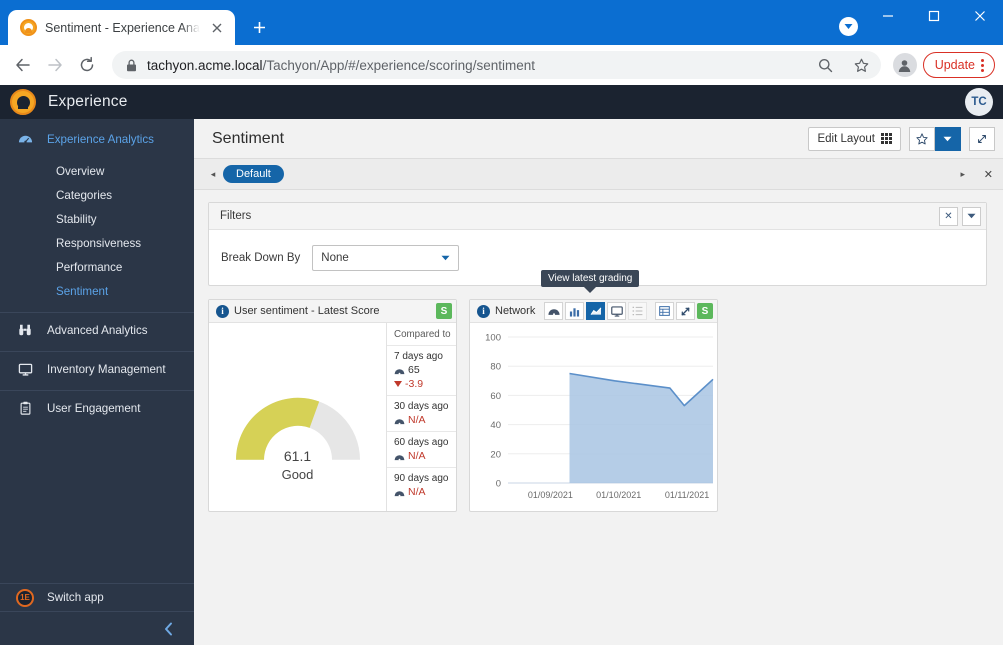  What do you see at coordinates (948, 138) in the screenshot?
I see `favorite-dropdown-button` at bounding box center [948, 138].